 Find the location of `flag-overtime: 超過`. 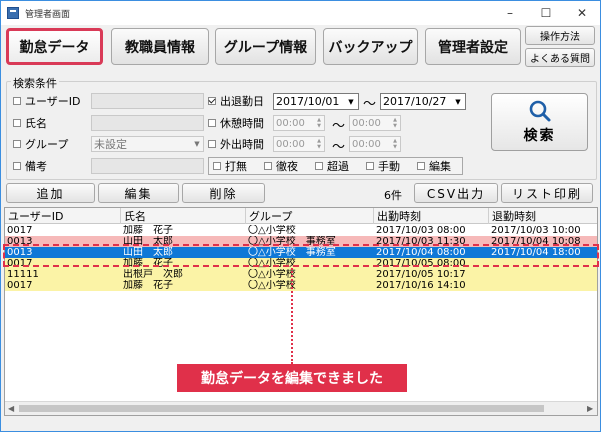

flag-overtime: 超過 is located at coordinates (332, 166).